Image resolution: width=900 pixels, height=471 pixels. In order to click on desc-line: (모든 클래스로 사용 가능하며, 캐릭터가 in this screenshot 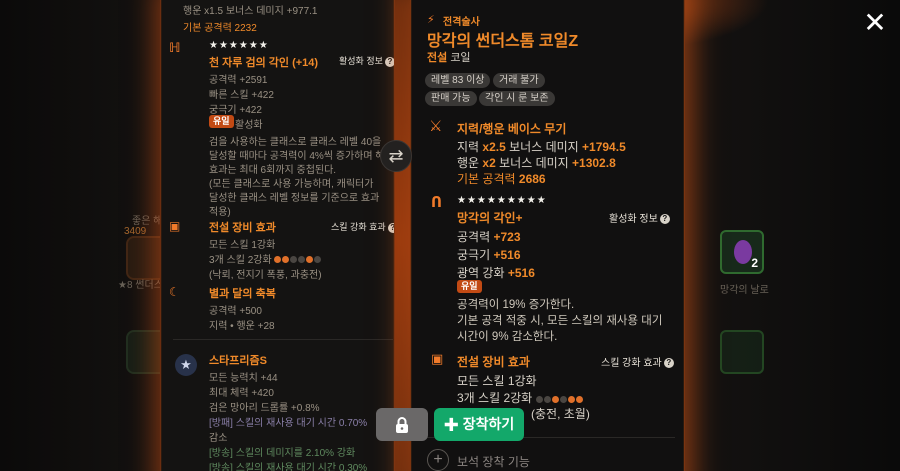, I will do `click(291, 184)`.